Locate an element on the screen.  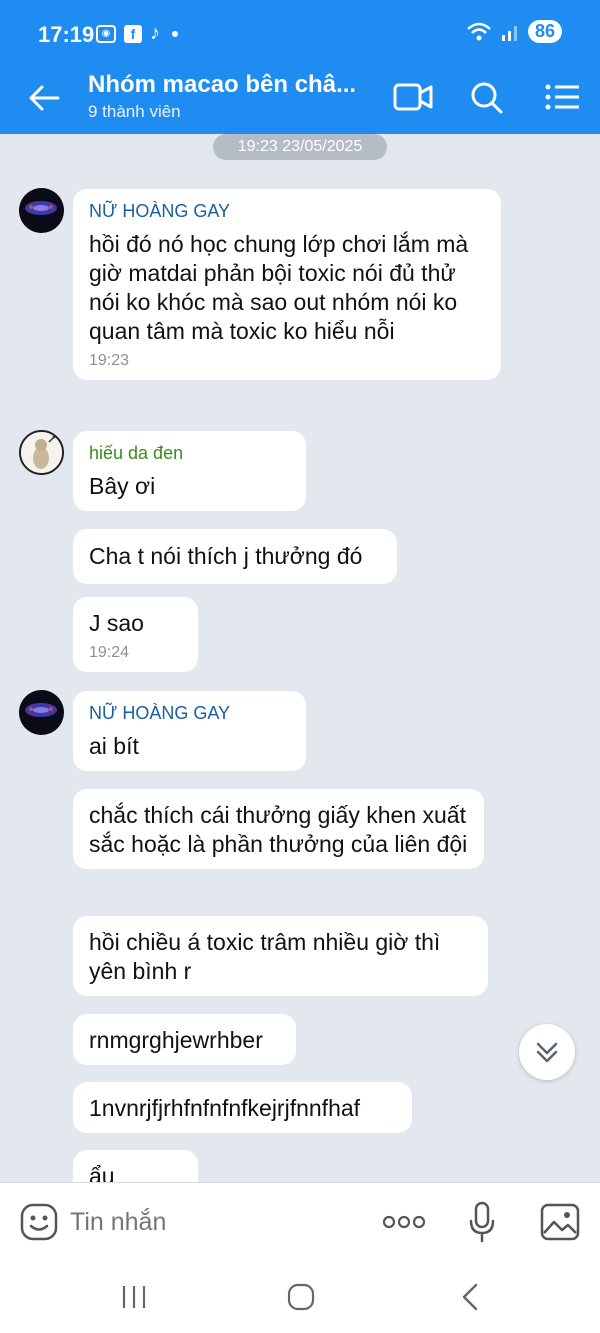
message-bubble: hiếu da đen Bây ơi is located at coordinates (189, 471).